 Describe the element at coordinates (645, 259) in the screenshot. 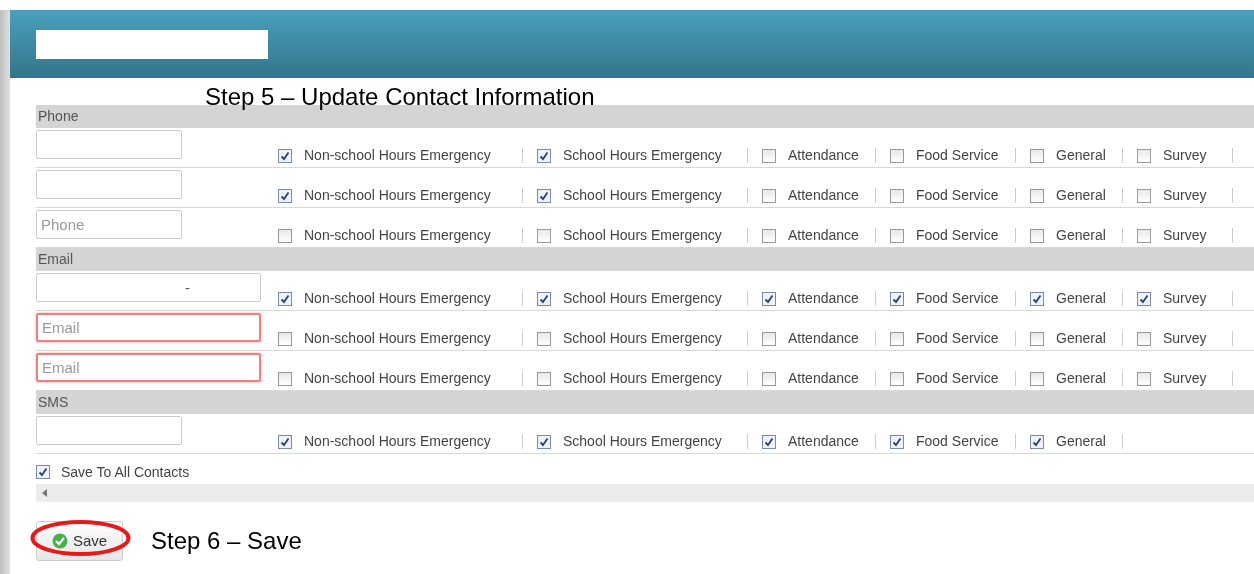

I see `section-header: Email` at that location.